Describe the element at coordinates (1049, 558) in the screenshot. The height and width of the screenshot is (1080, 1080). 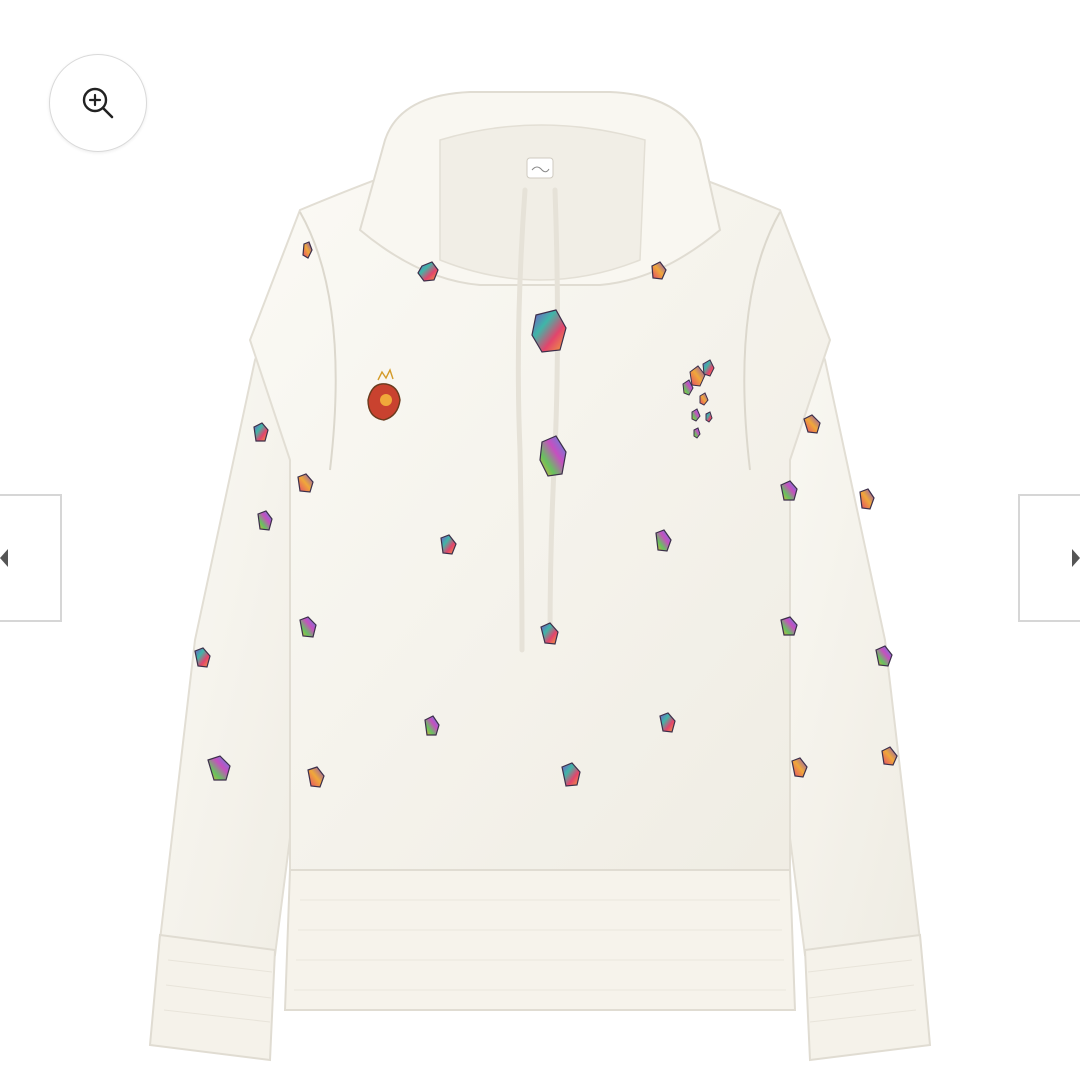
I see `next-image-button` at that location.